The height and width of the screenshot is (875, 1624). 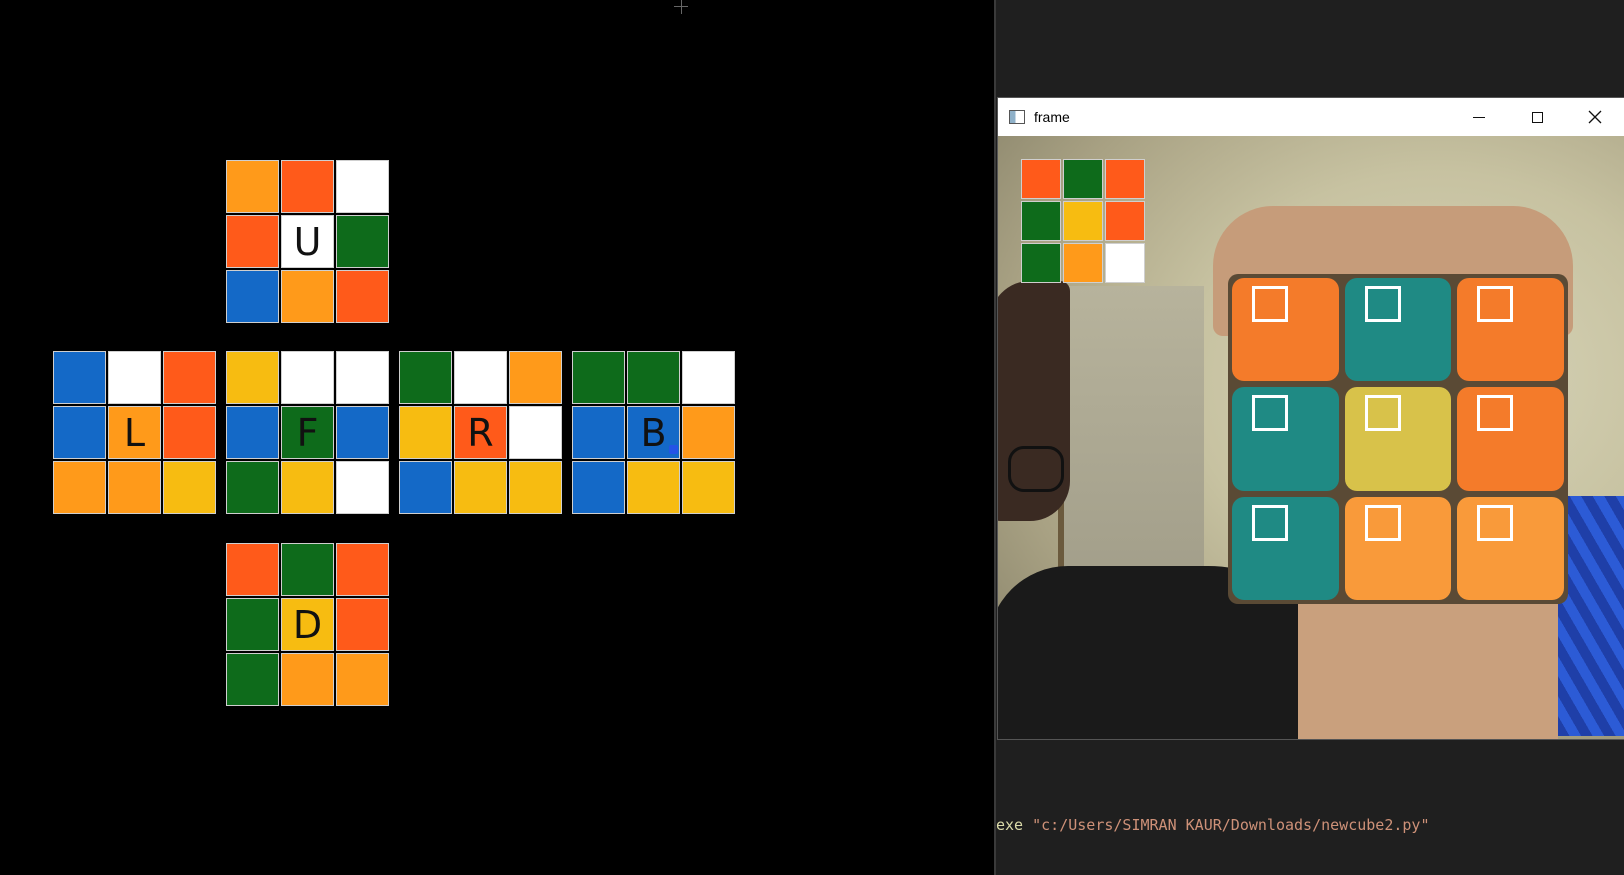 What do you see at coordinates (1083, 221) in the screenshot?
I see `detected-colors-preview` at bounding box center [1083, 221].